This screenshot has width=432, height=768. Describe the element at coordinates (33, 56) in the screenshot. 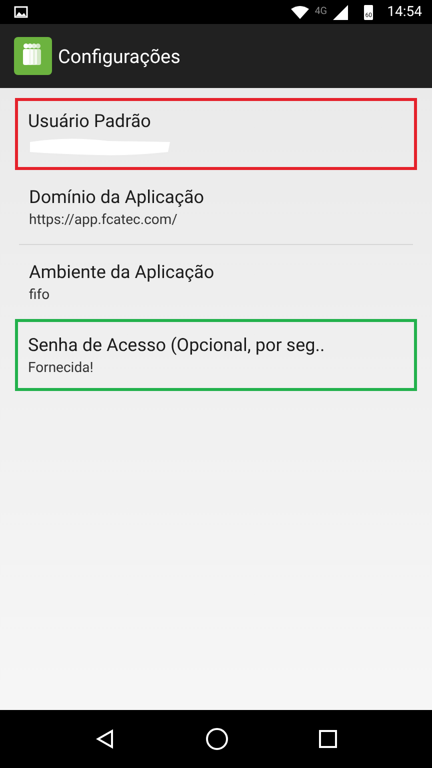

I see `people-icon` at that location.